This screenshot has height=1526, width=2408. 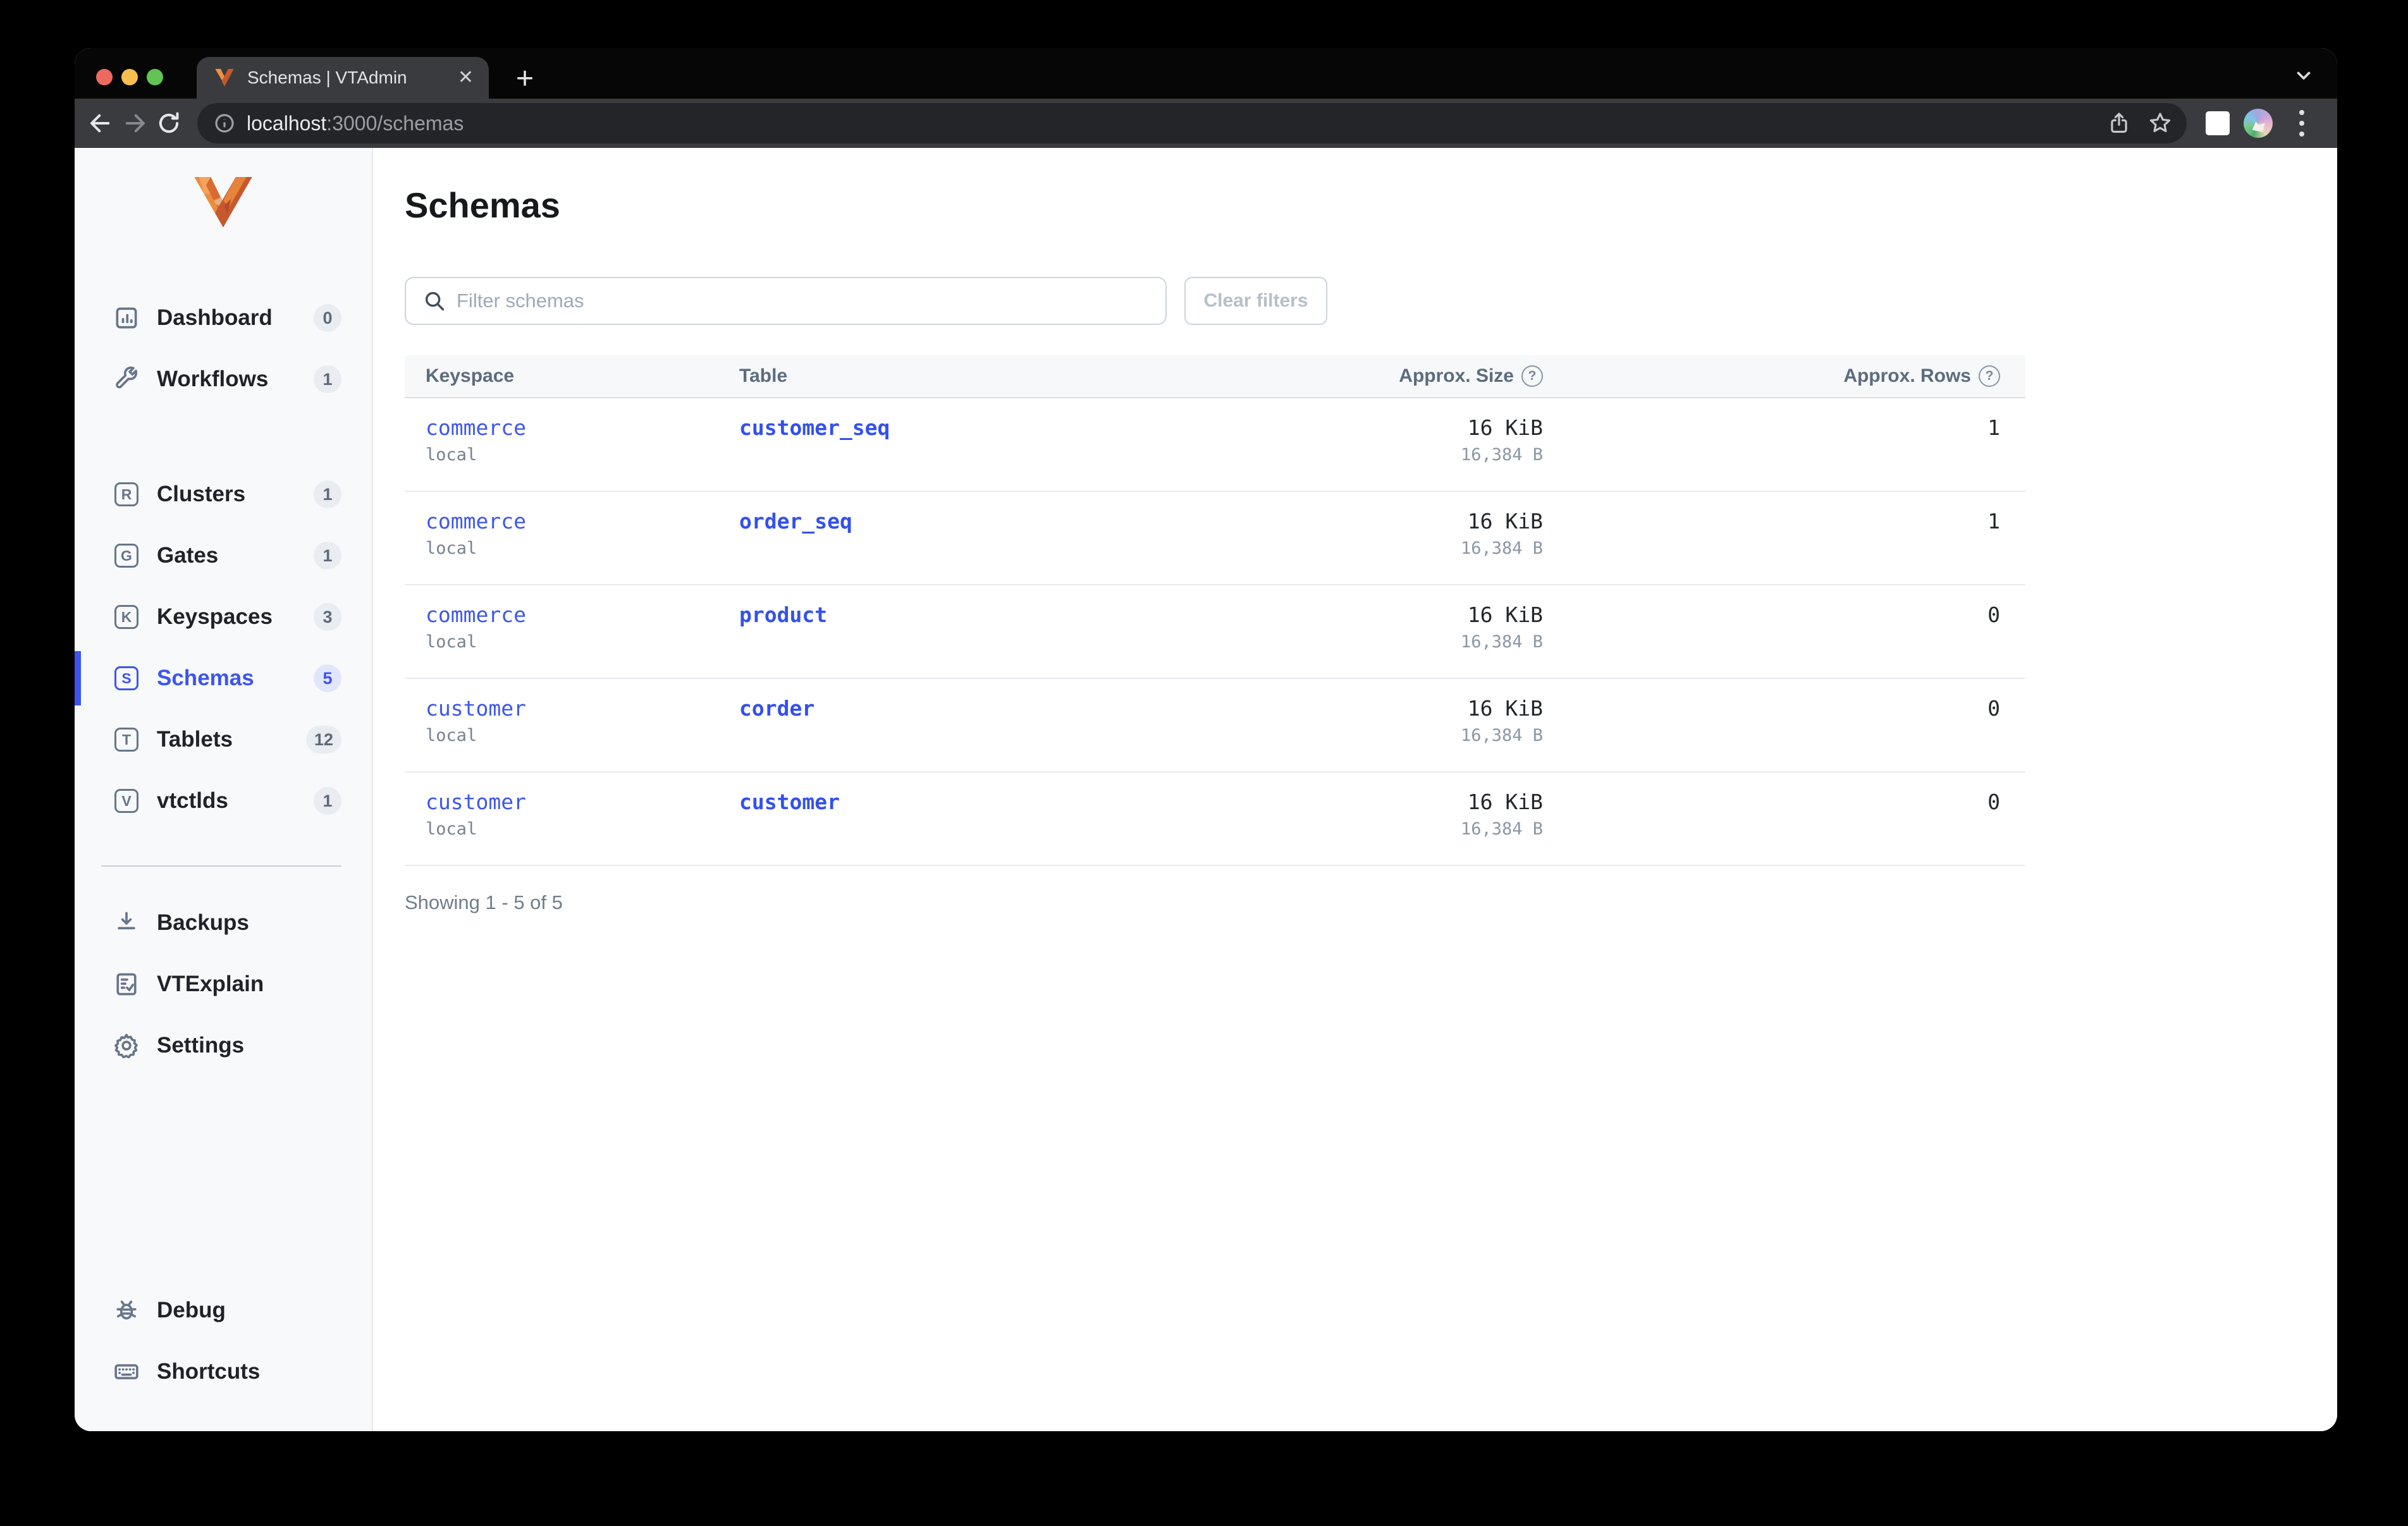 I want to click on table-row: customer local corder 16 KiB 16,384 B 0, so click(x=1215, y=725).